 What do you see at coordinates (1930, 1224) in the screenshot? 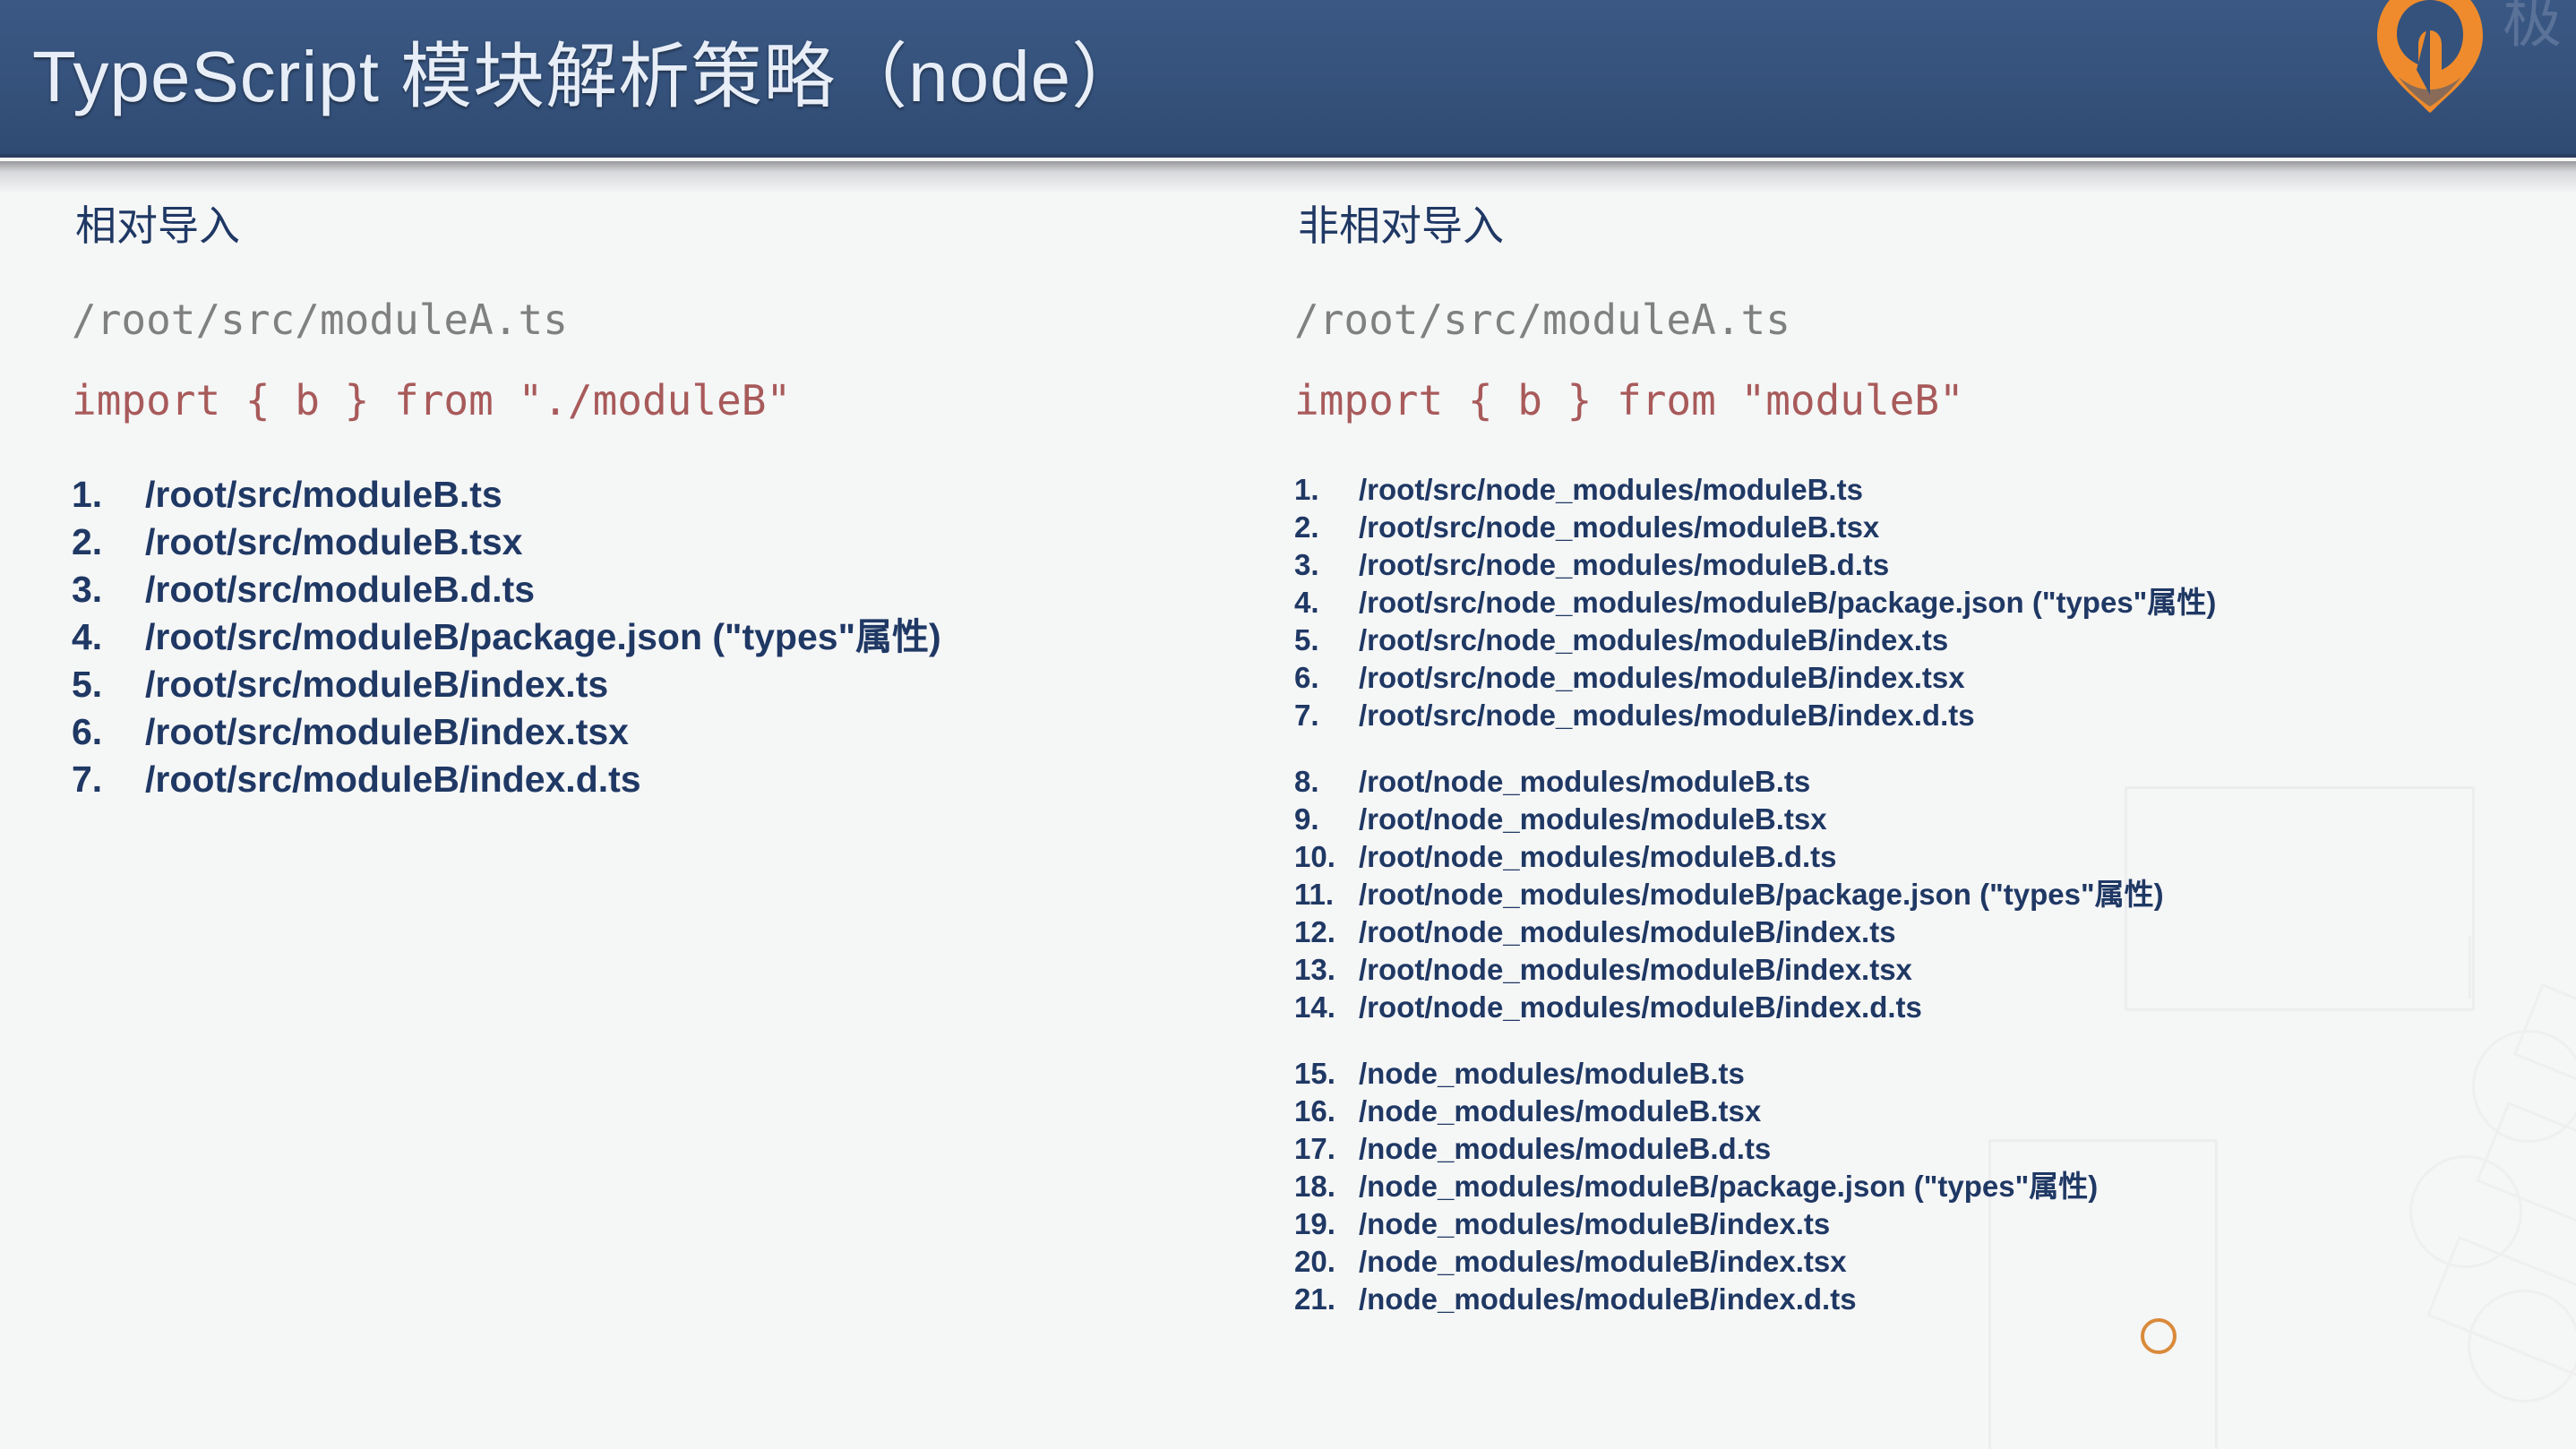
I see `list-item: 19. /node_modules/moduleB/index.ts` at bounding box center [1930, 1224].